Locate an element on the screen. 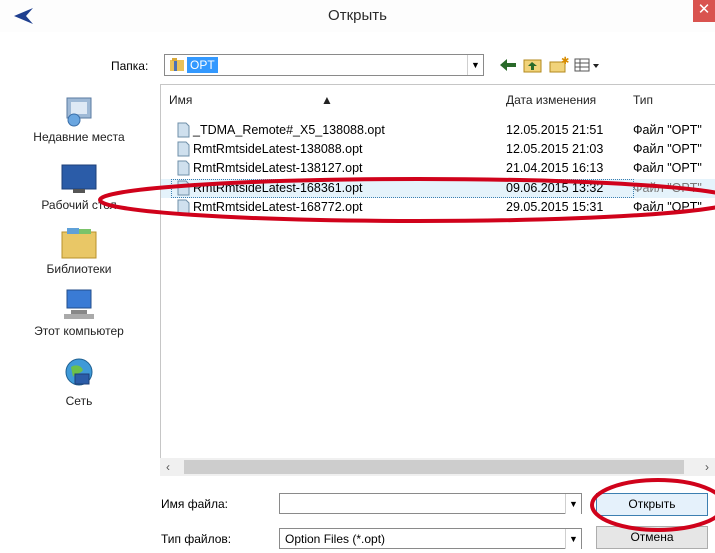 The height and width of the screenshot is (553, 715). place-network: Сеть is located at coordinates (79, 382).